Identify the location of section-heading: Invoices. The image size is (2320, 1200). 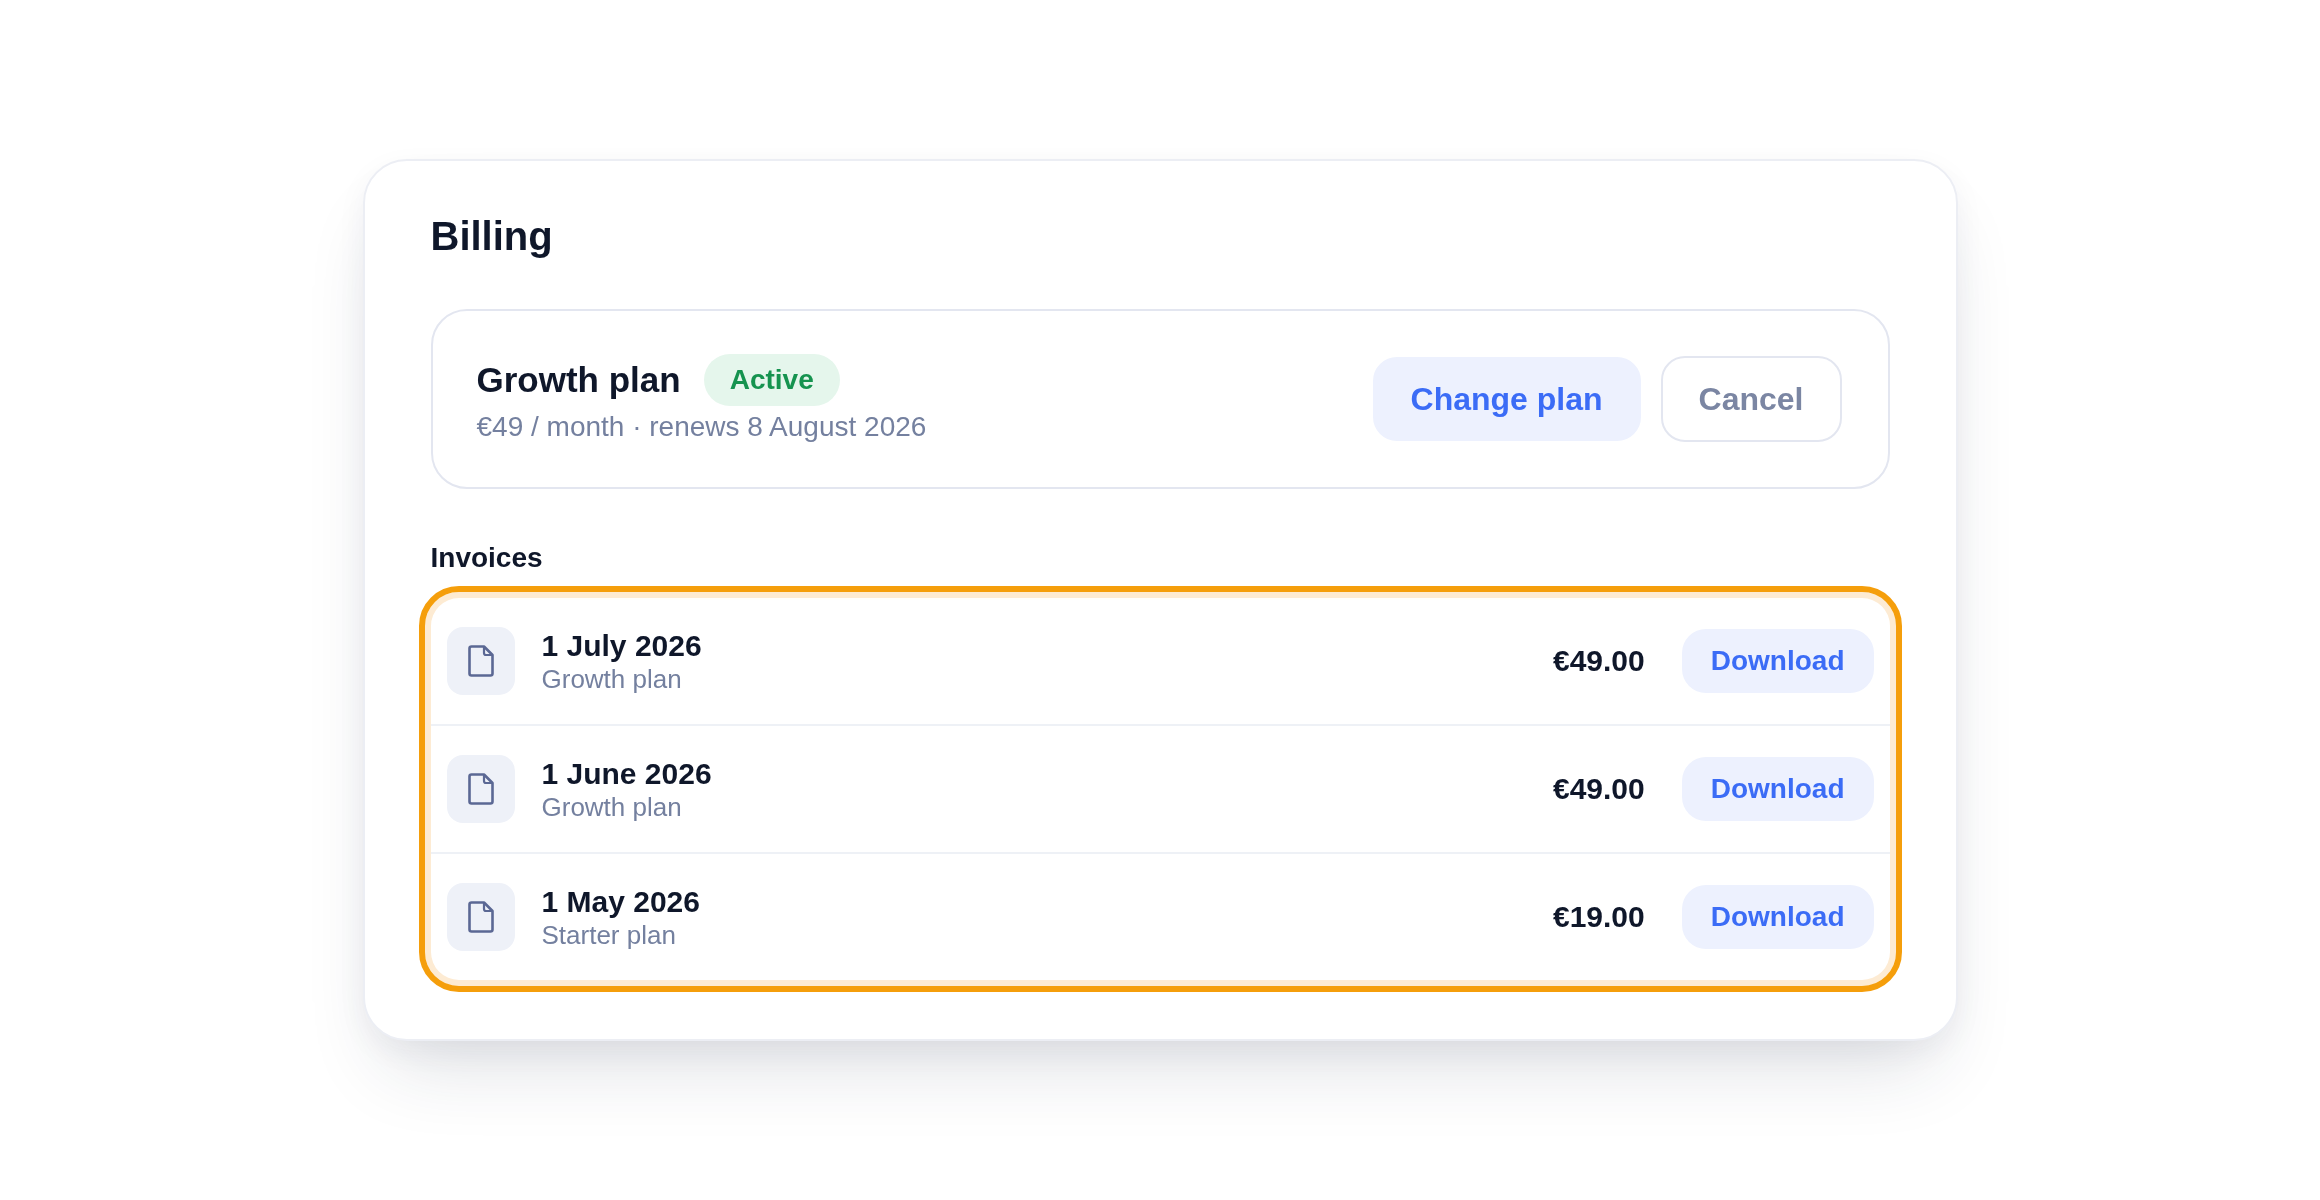
(486, 558).